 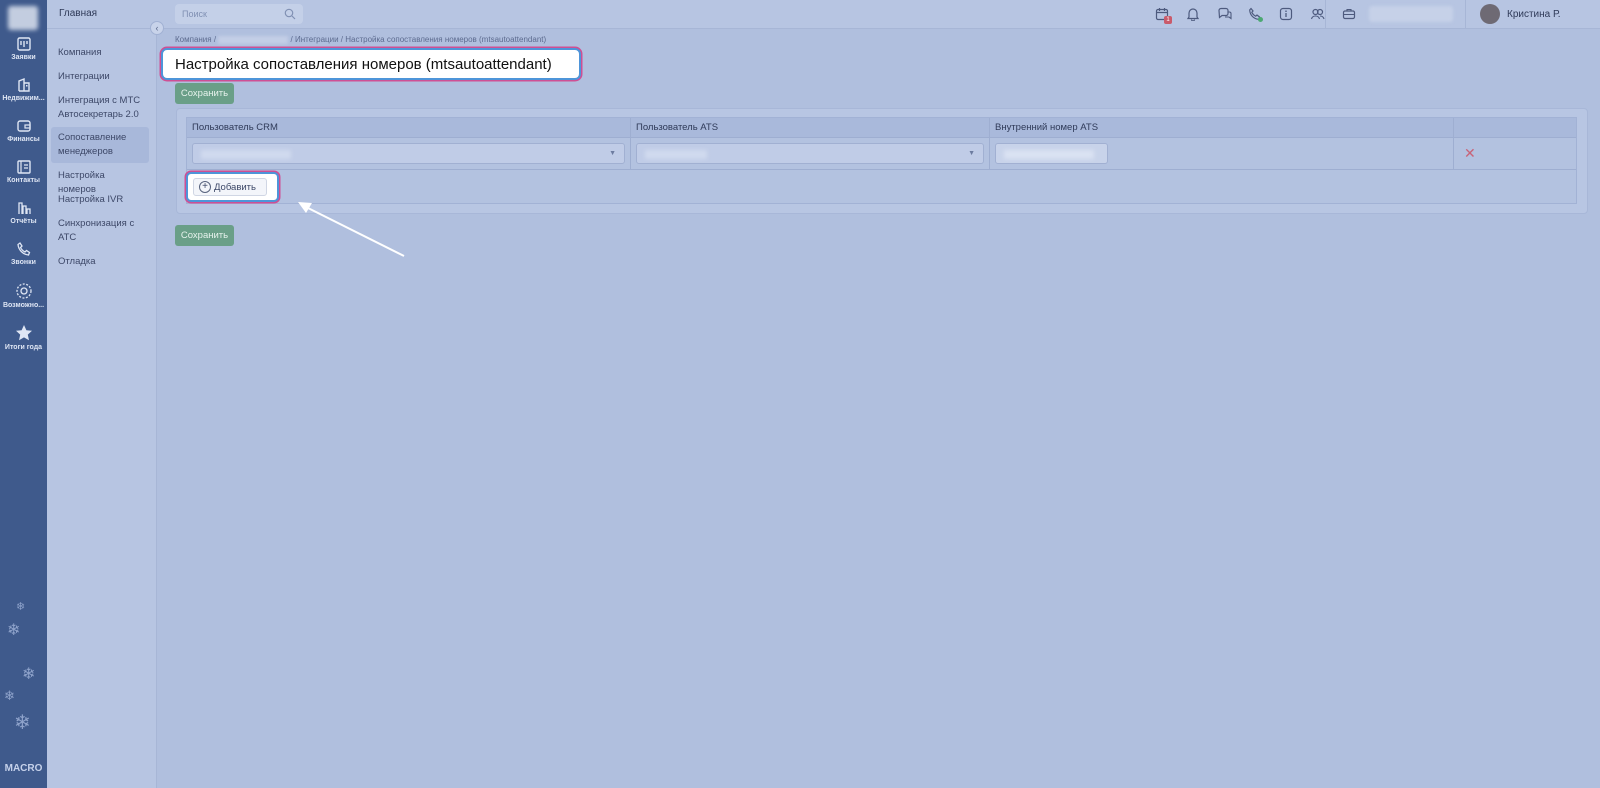 I want to click on search-icon, so click(x=290, y=14).